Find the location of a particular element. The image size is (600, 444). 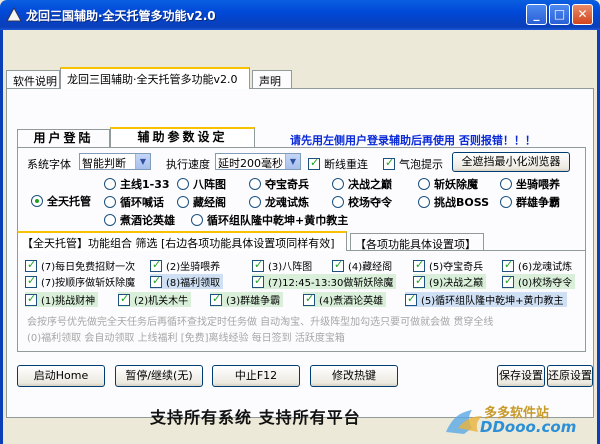

feature-checkbox: (7)12:45-13:30做斩妖除魔 is located at coordinates (324, 281).